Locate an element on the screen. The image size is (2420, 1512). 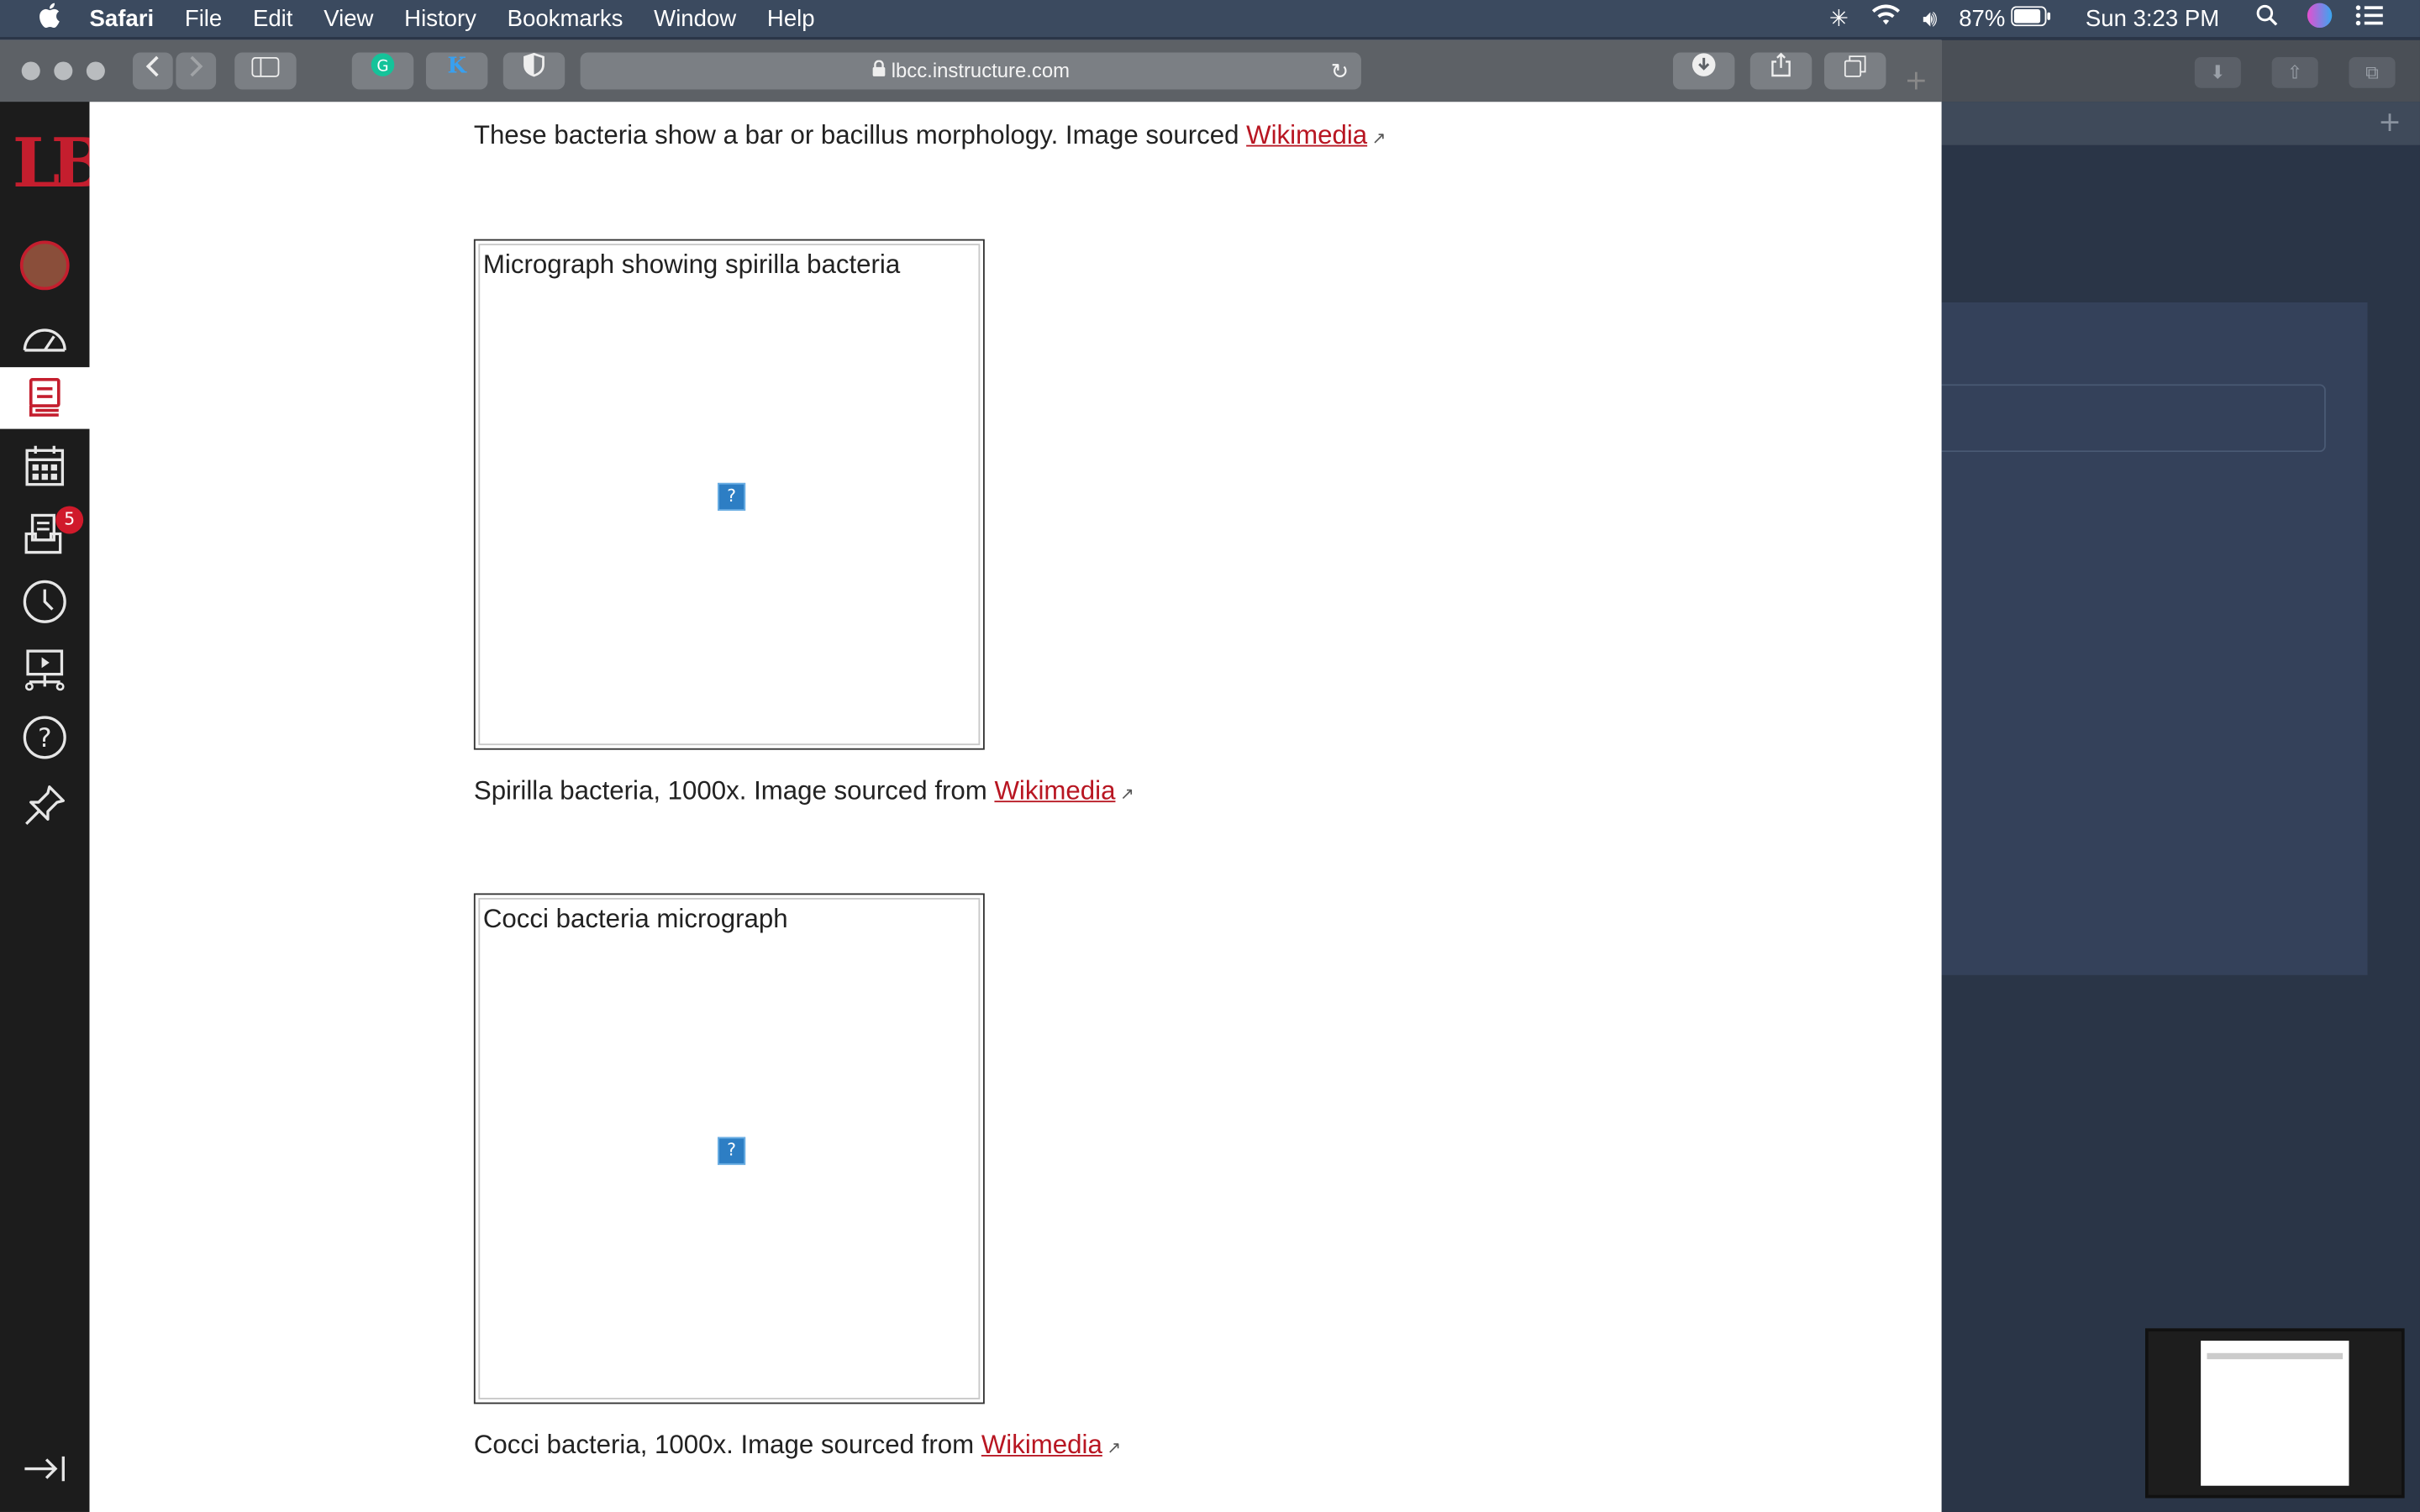
back-button is located at coordinates (153, 71).